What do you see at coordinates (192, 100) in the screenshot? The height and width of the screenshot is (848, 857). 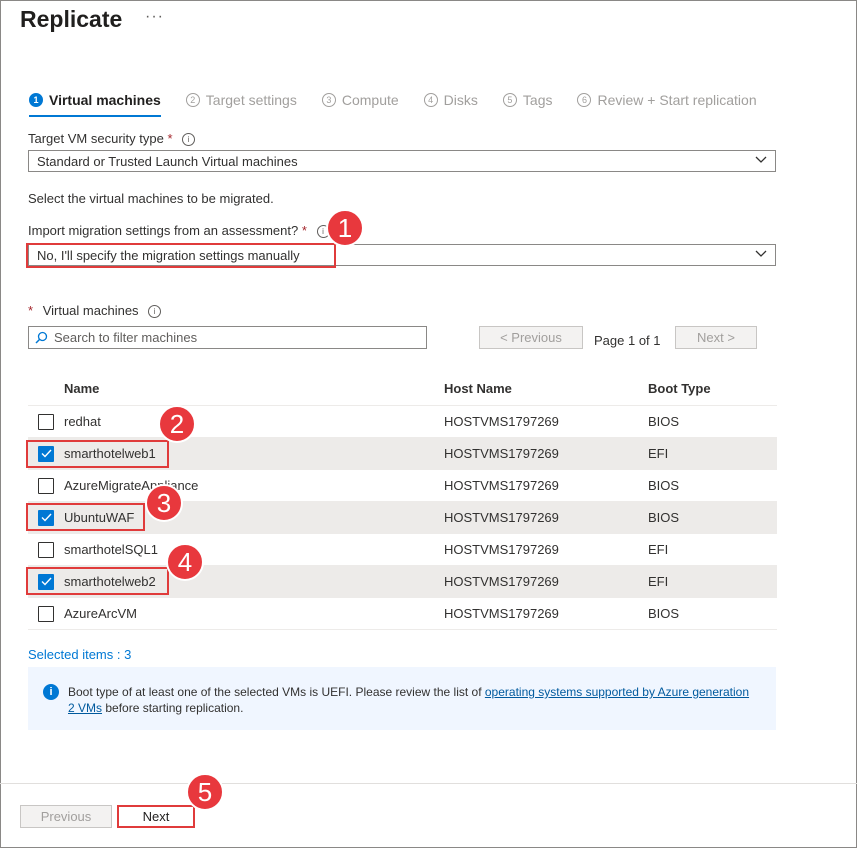 I see `step-number: 2` at bounding box center [192, 100].